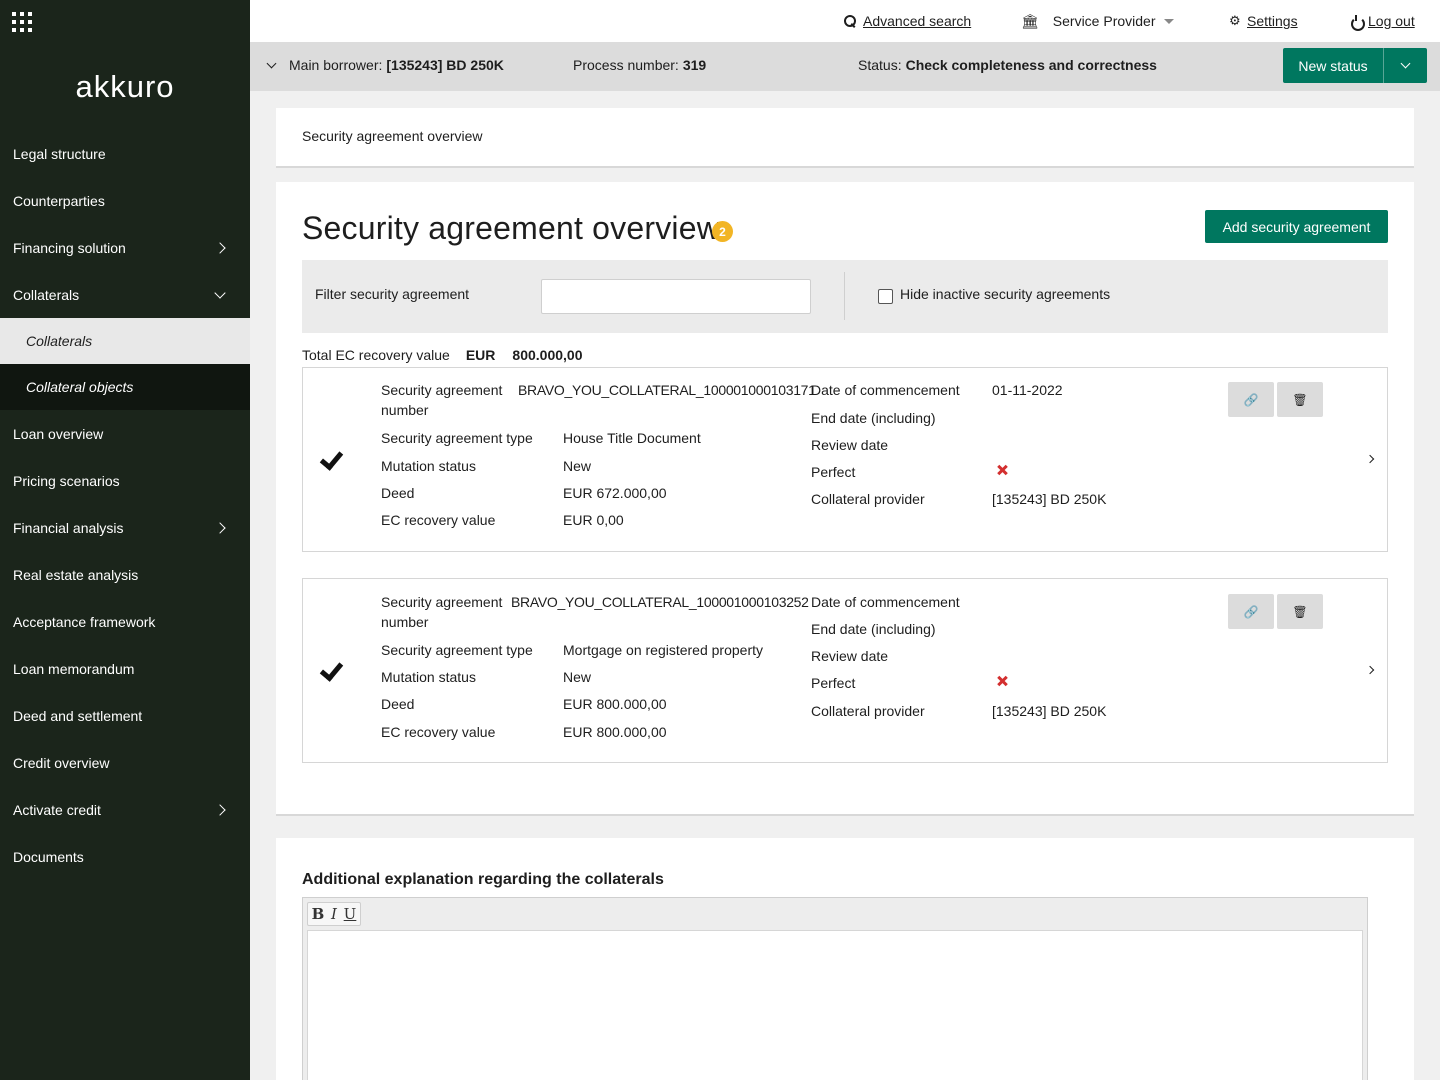 The height and width of the screenshot is (1080, 1440). I want to click on sidebar-item-acceptance-framework: Acceptance framework, so click(125, 621).